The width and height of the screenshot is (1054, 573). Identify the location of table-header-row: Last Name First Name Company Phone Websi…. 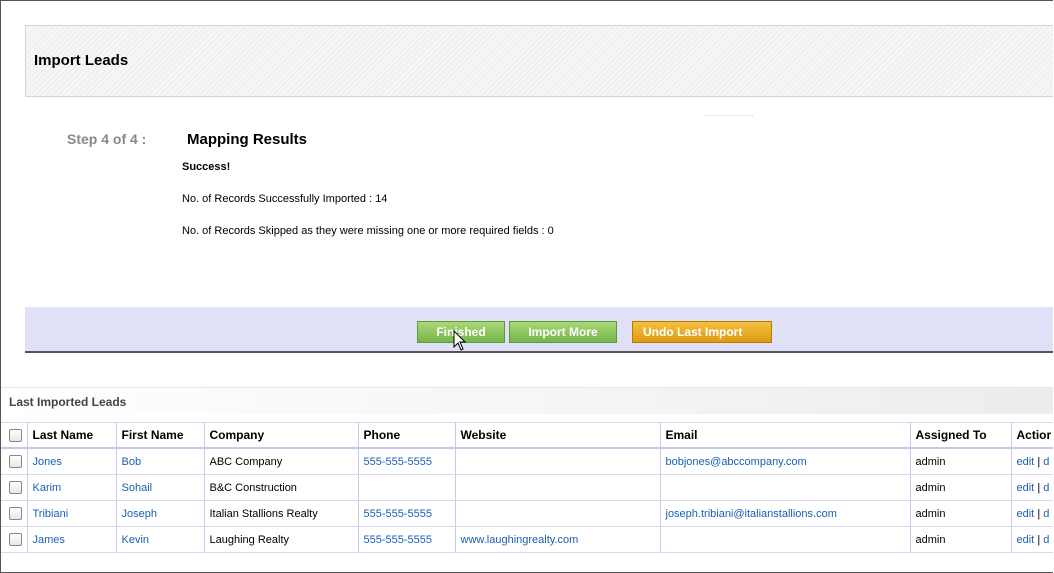
(527, 435).